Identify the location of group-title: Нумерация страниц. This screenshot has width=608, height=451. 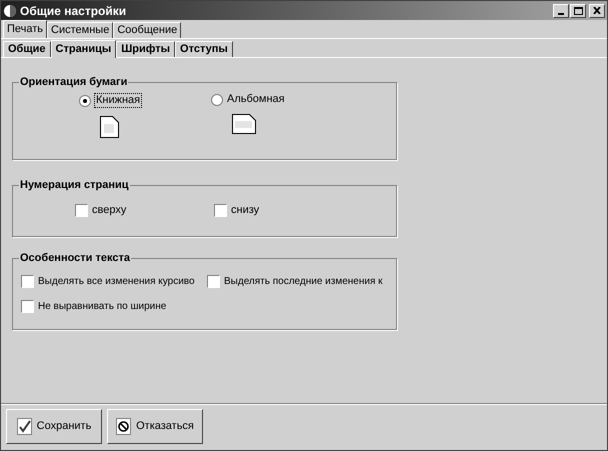
(74, 185).